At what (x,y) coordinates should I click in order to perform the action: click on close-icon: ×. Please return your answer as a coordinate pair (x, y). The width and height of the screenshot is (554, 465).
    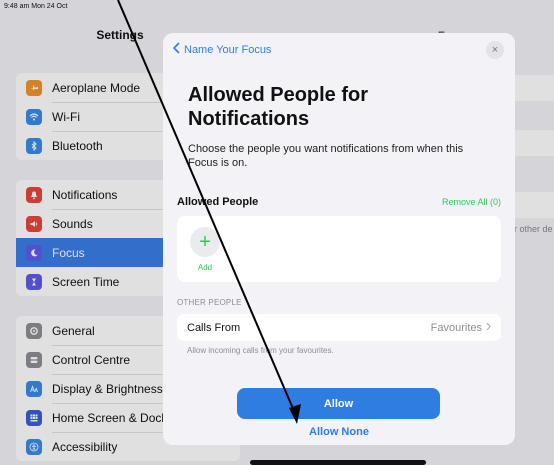
    Looking at the image, I should click on (495, 50).